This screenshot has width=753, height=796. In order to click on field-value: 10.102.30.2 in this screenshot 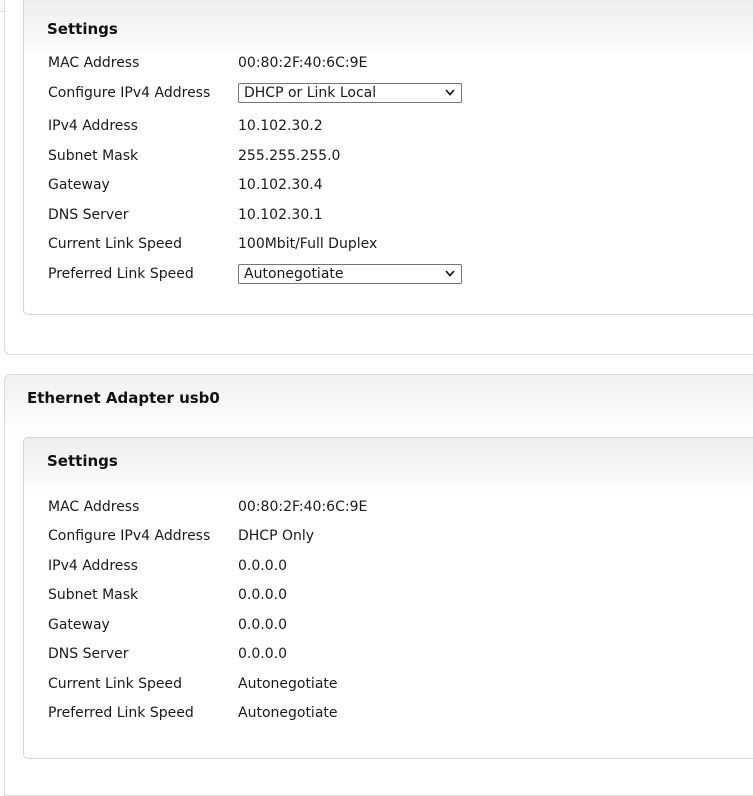, I will do `click(280, 126)`.